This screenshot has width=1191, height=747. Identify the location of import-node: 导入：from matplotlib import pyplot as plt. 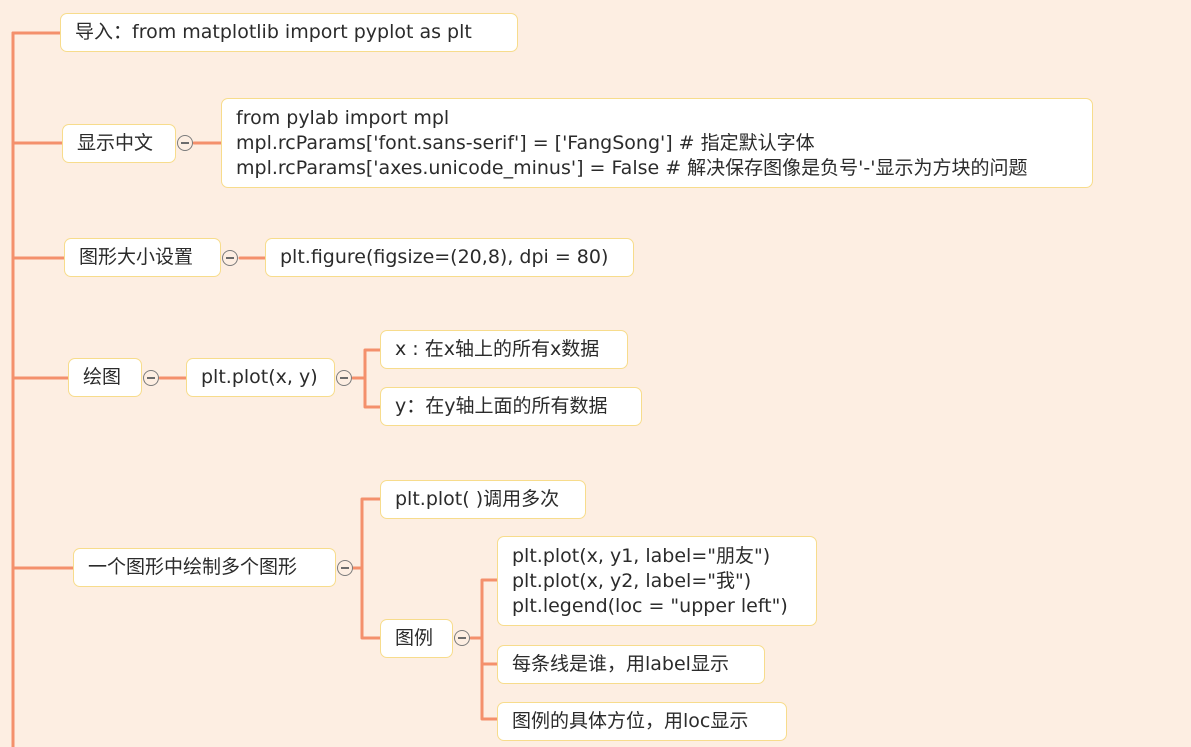
(289, 32).